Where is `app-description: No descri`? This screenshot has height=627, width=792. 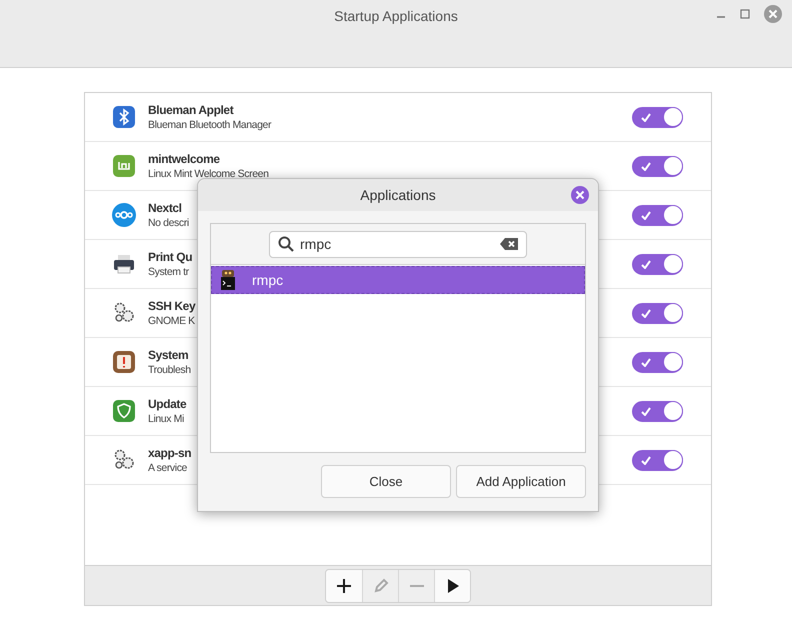 app-description: No descri is located at coordinates (169, 223).